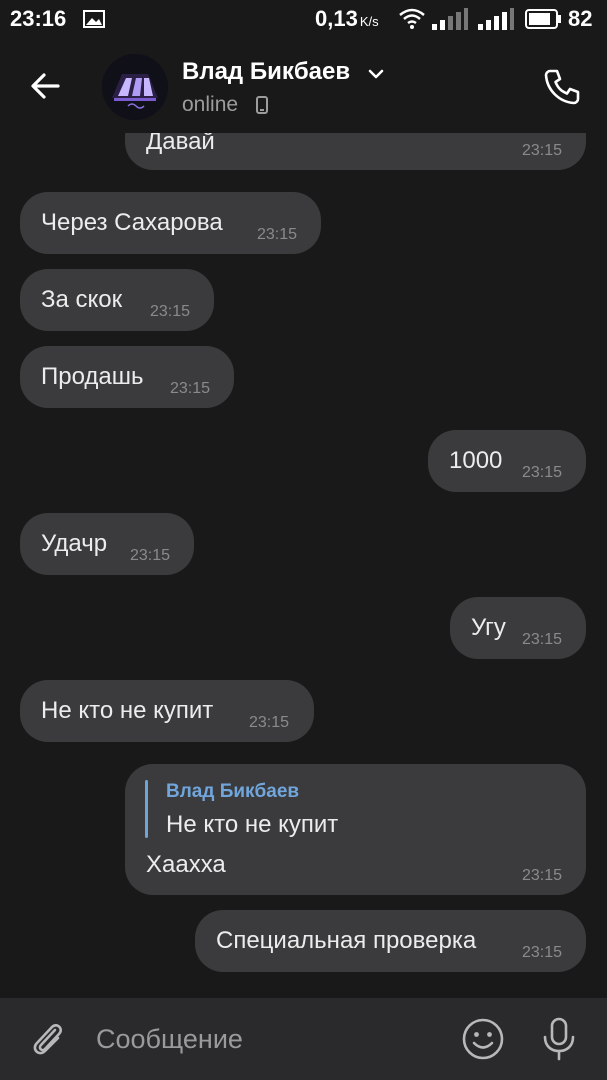 This screenshot has height=1080, width=607. What do you see at coordinates (303, 1039) in the screenshot?
I see `message-composer: Сообщение` at bounding box center [303, 1039].